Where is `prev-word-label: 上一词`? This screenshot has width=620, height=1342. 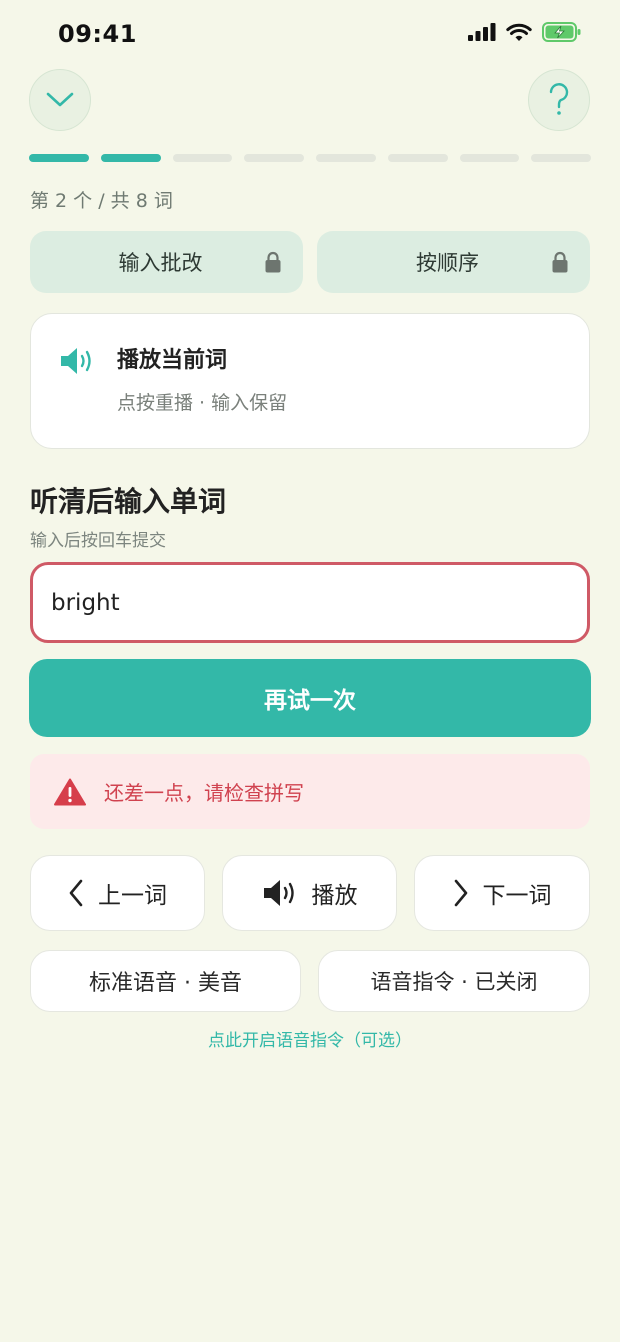
prev-word-label: 上一词 is located at coordinates (132, 896).